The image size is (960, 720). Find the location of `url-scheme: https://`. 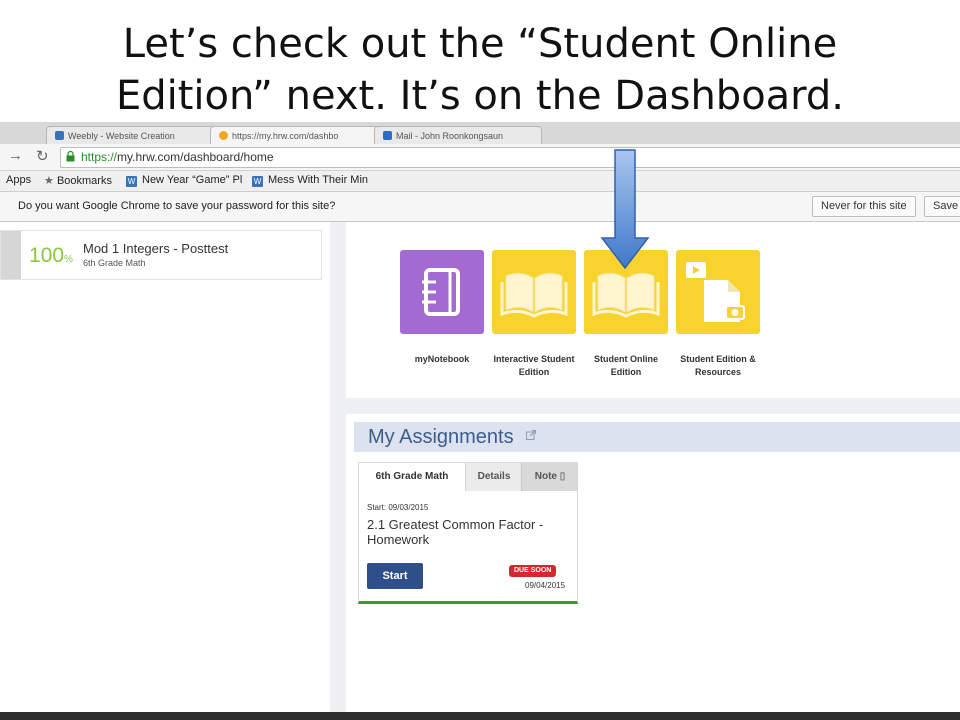

url-scheme: https:// is located at coordinates (99, 157).